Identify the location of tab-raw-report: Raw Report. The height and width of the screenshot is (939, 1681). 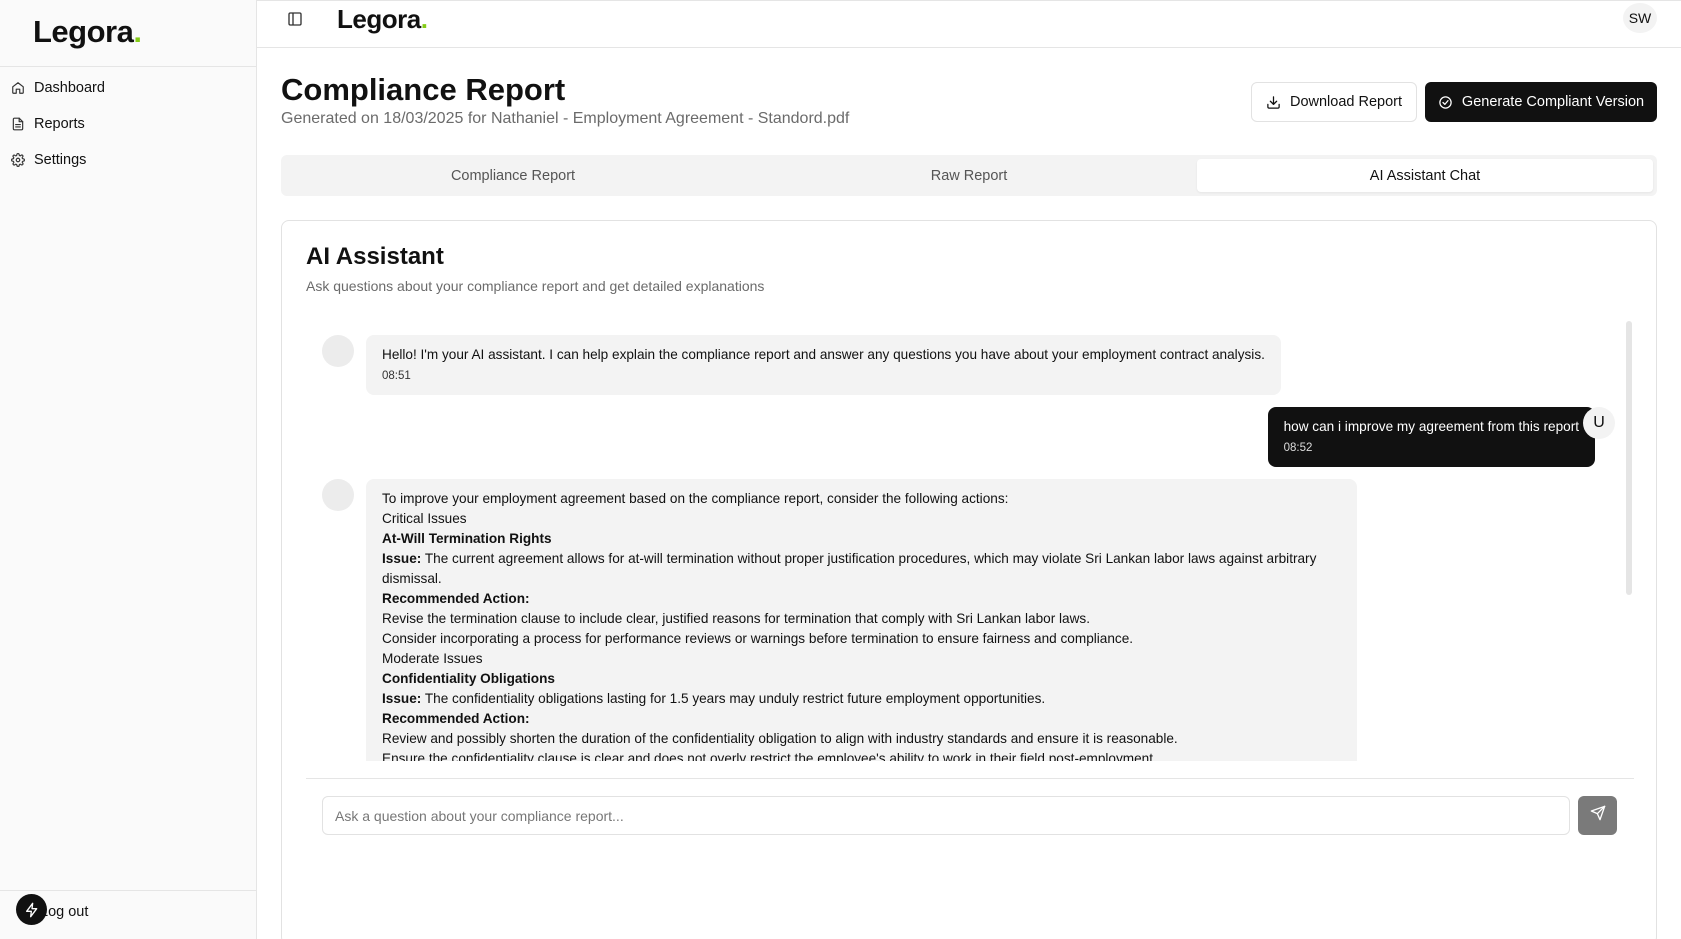
(969, 175).